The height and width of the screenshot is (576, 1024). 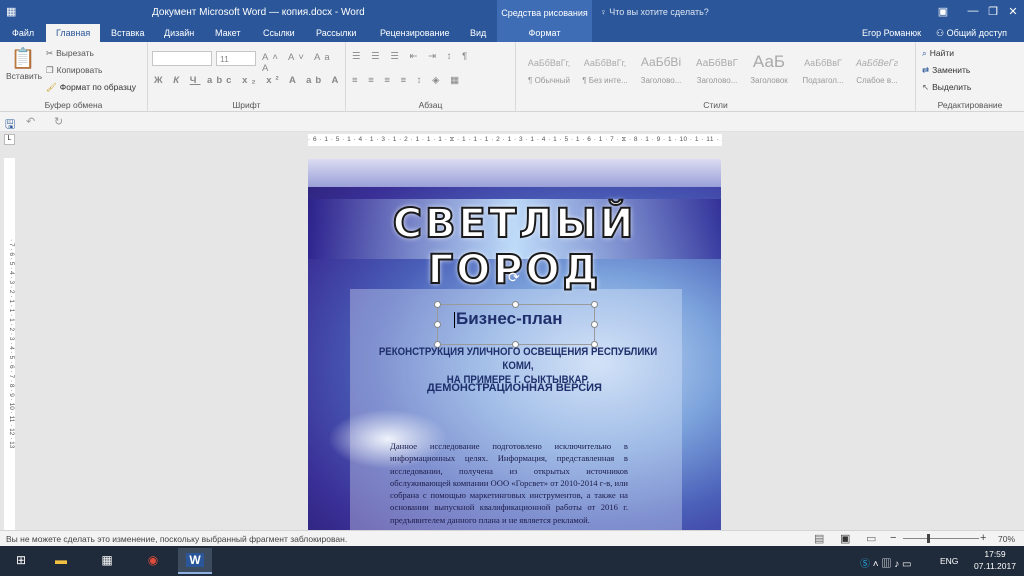 What do you see at coordinates (336, 33) in the screenshot?
I see `tab-mailings: Рассылки` at bounding box center [336, 33].